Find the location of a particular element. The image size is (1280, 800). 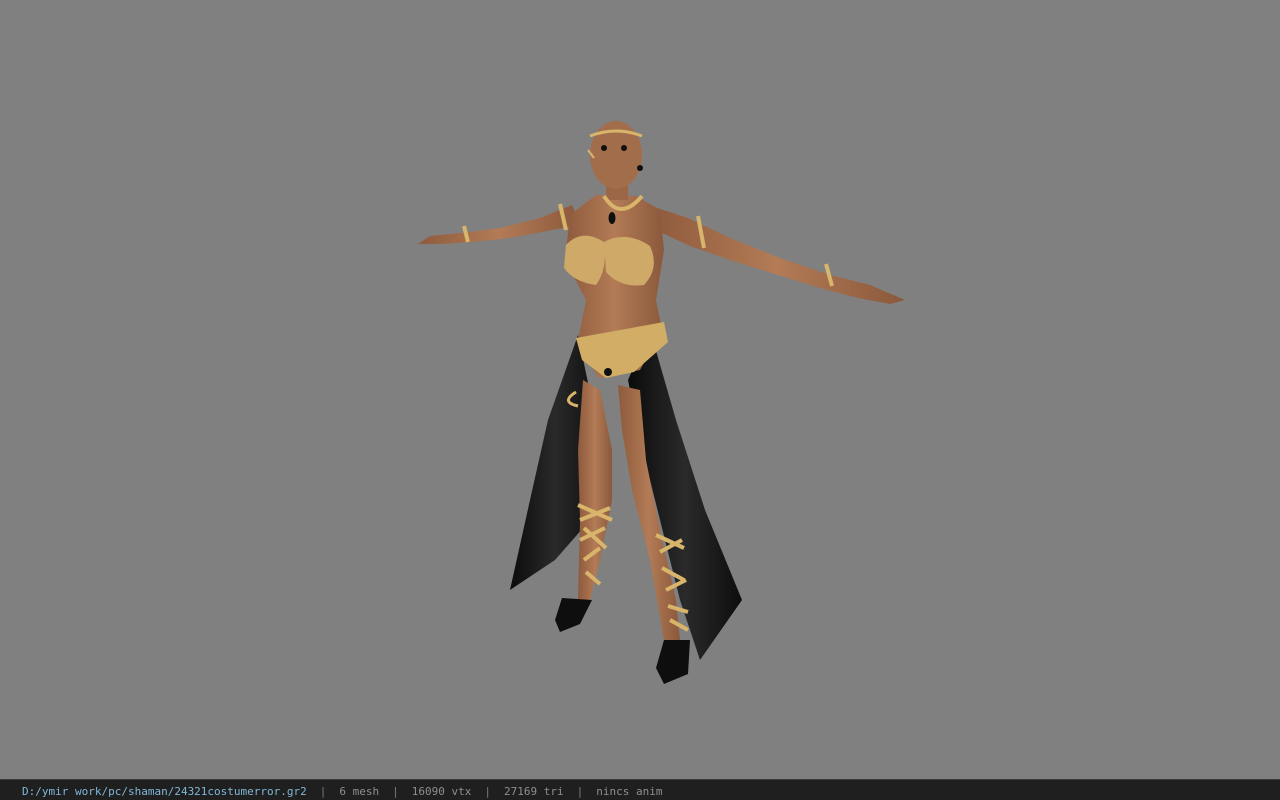

leg-left is located at coordinates (595, 490).